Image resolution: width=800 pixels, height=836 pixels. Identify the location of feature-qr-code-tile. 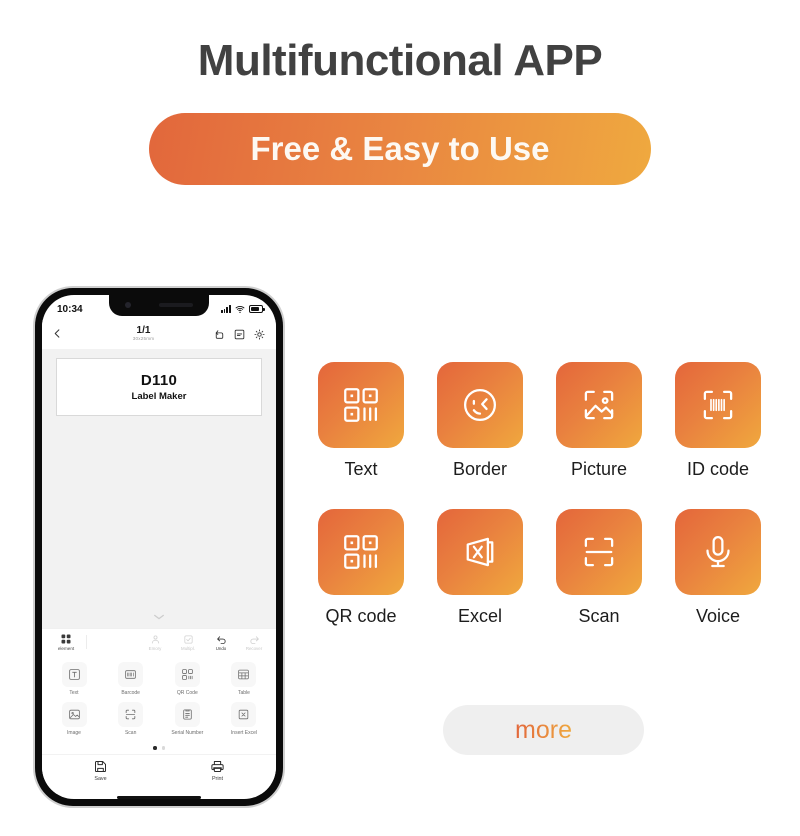
(361, 552).